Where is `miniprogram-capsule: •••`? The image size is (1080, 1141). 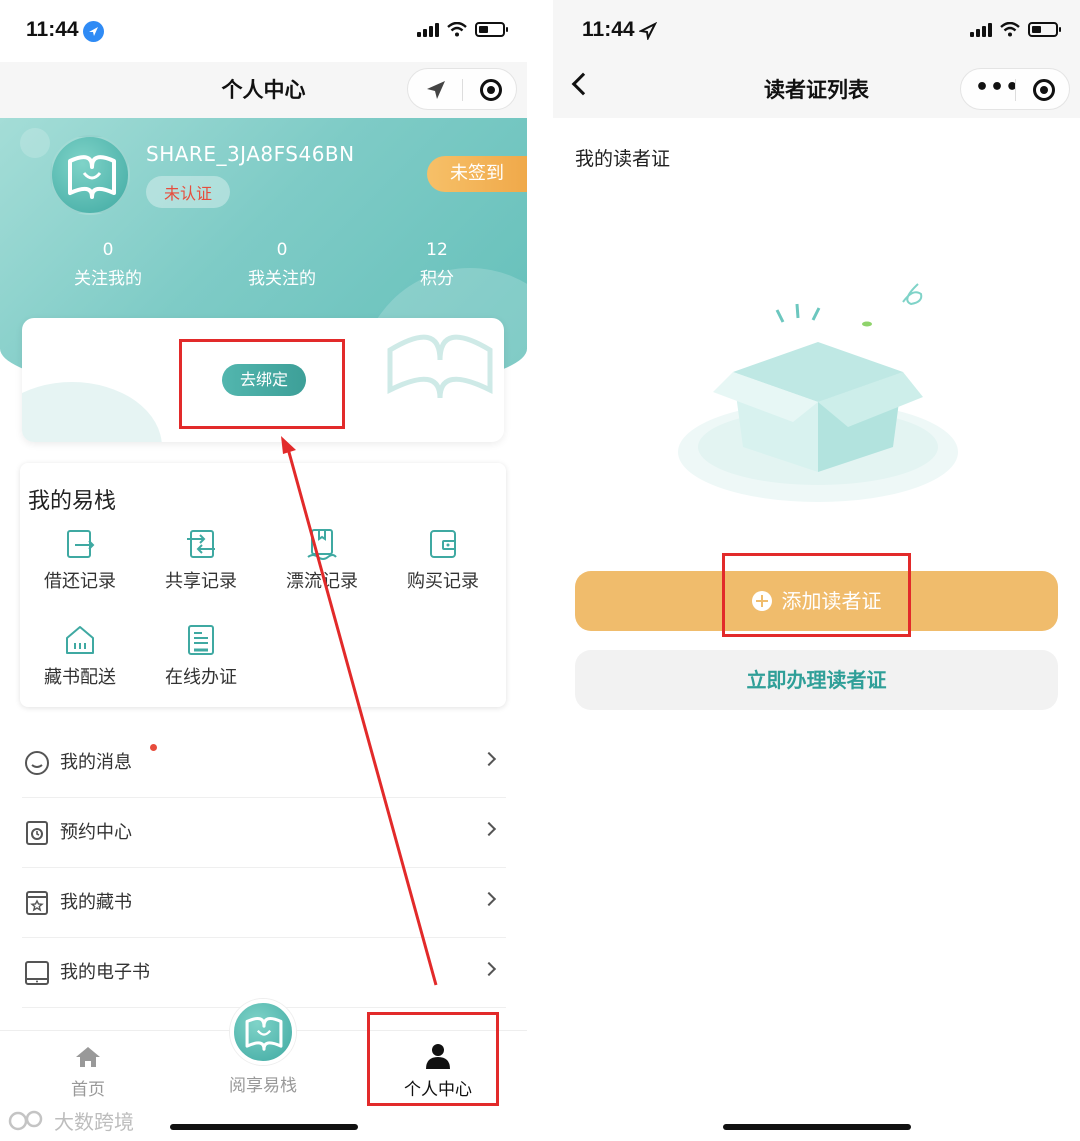
miniprogram-capsule: ••• is located at coordinates (1015, 89).